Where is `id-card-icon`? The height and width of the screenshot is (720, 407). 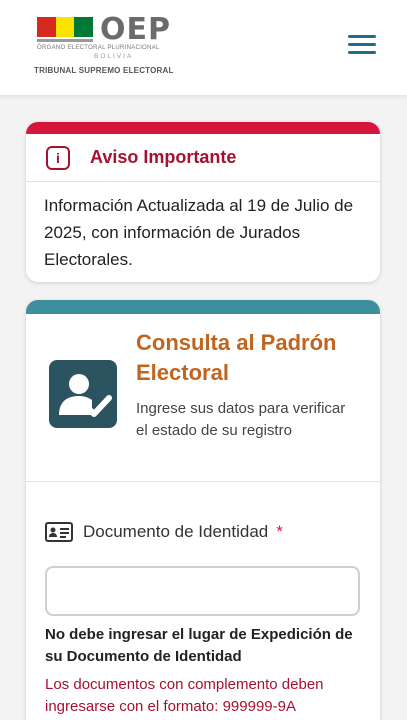 id-card-icon is located at coordinates (59, 532).